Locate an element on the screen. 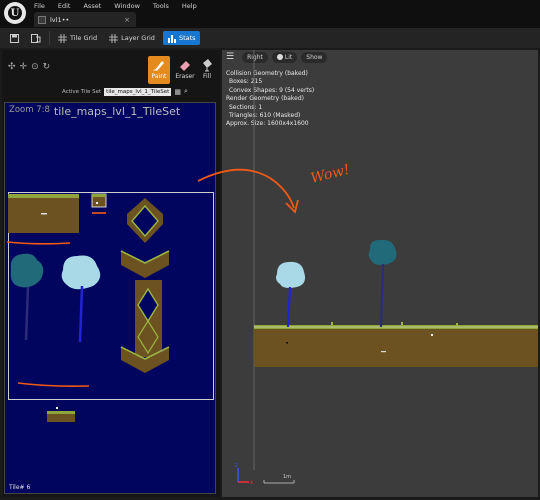 Image resolution: width=540 pixels, height=500 pixels. ground-tile is located at coordinates (43, 213).